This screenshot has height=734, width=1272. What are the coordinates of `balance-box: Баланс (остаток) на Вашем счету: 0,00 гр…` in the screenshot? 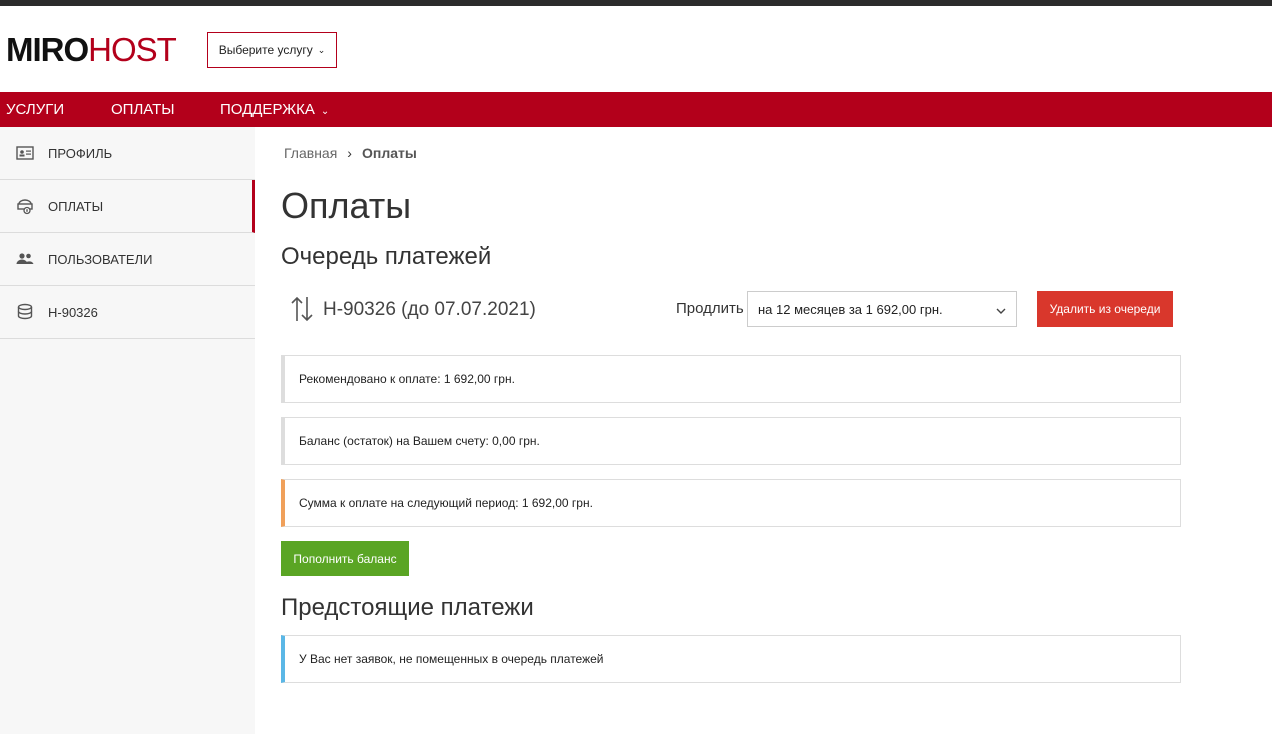 It's located at (731, 441).